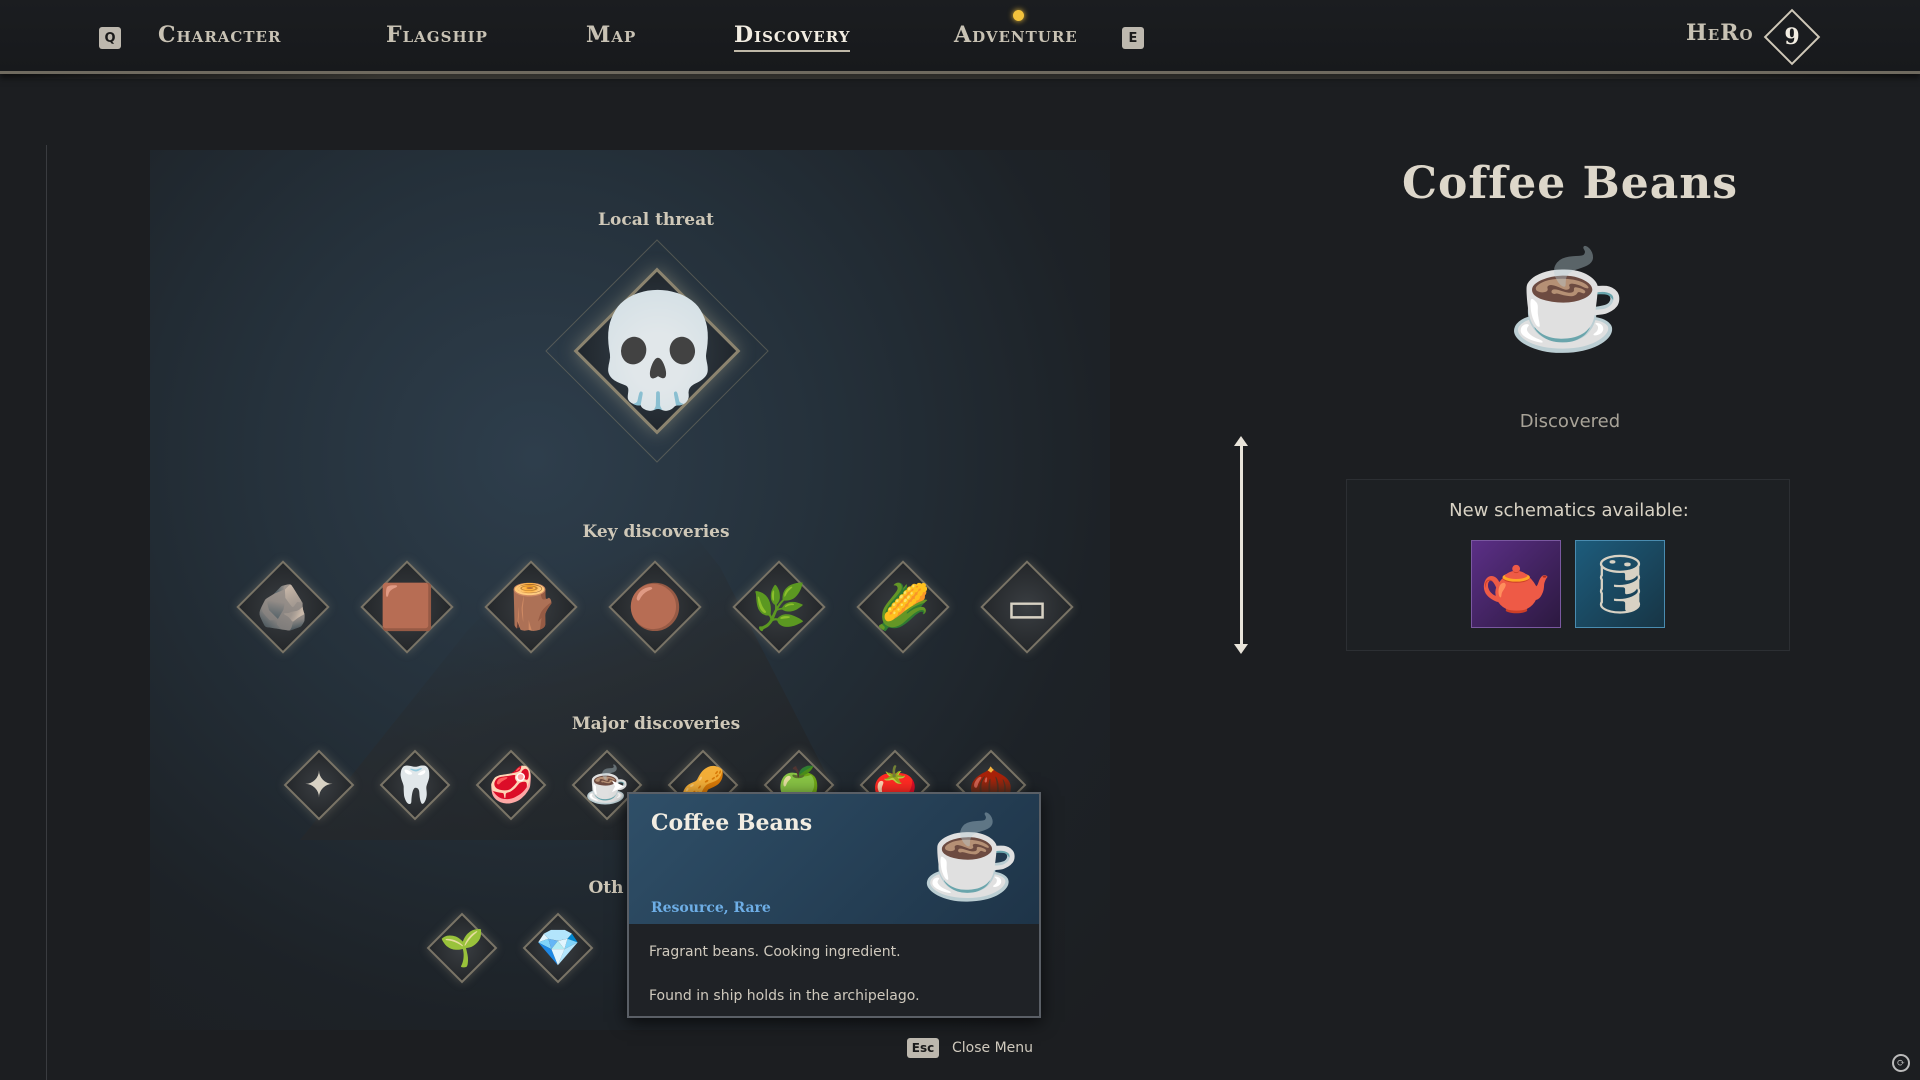  Describe the element at coordinates (1570, 183) in the screenshot. I see `details-title: Coffee Beans` at that location.